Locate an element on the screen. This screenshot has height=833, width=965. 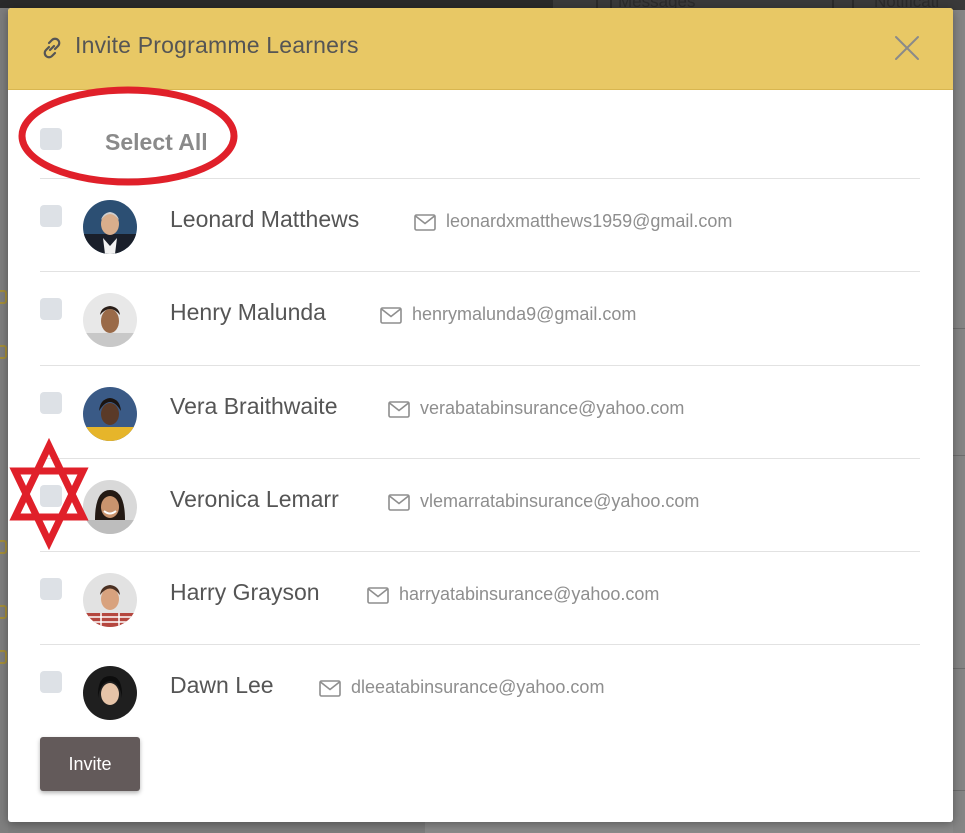
learner-name: Dawn Lee is located at coordinates (222, 685).